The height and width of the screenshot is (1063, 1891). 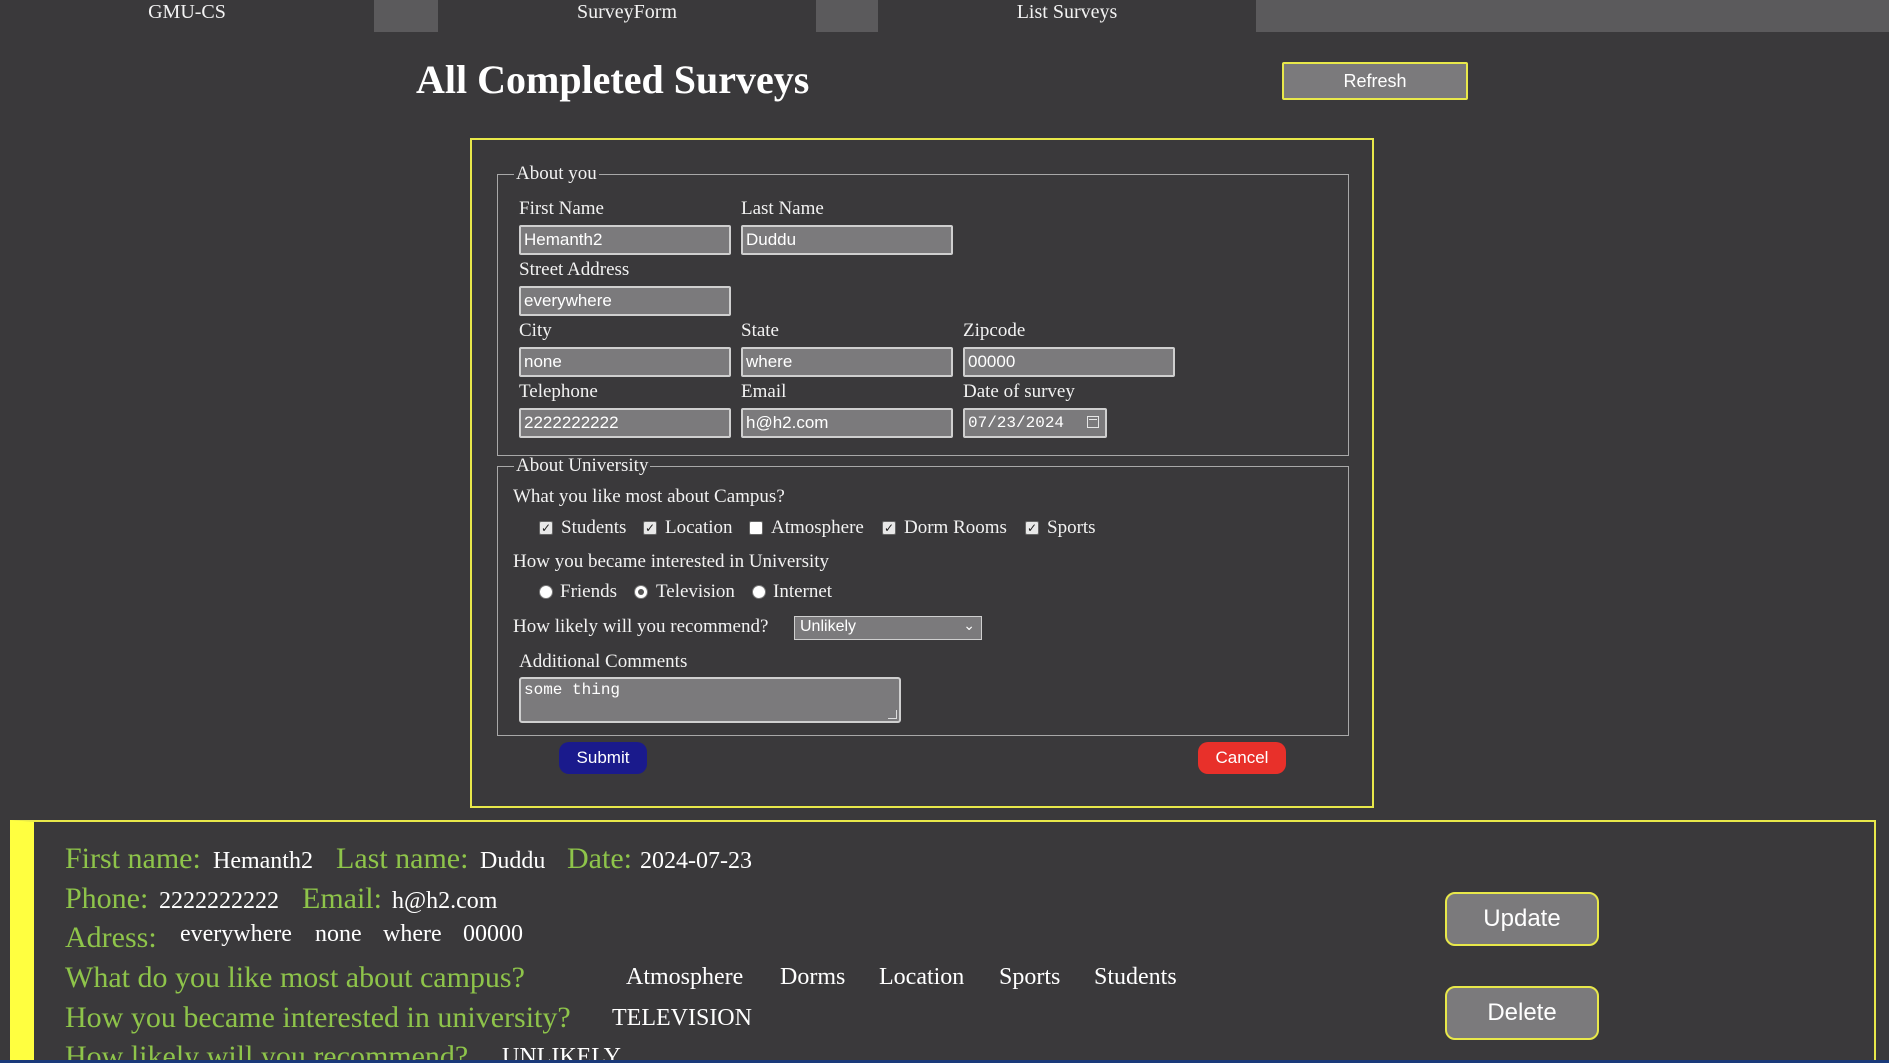 What do you see at coordinates (295, 977) in the screenshot?
I see `card-like-label: What do you like most about campus?` at bounding box center [295, 977].